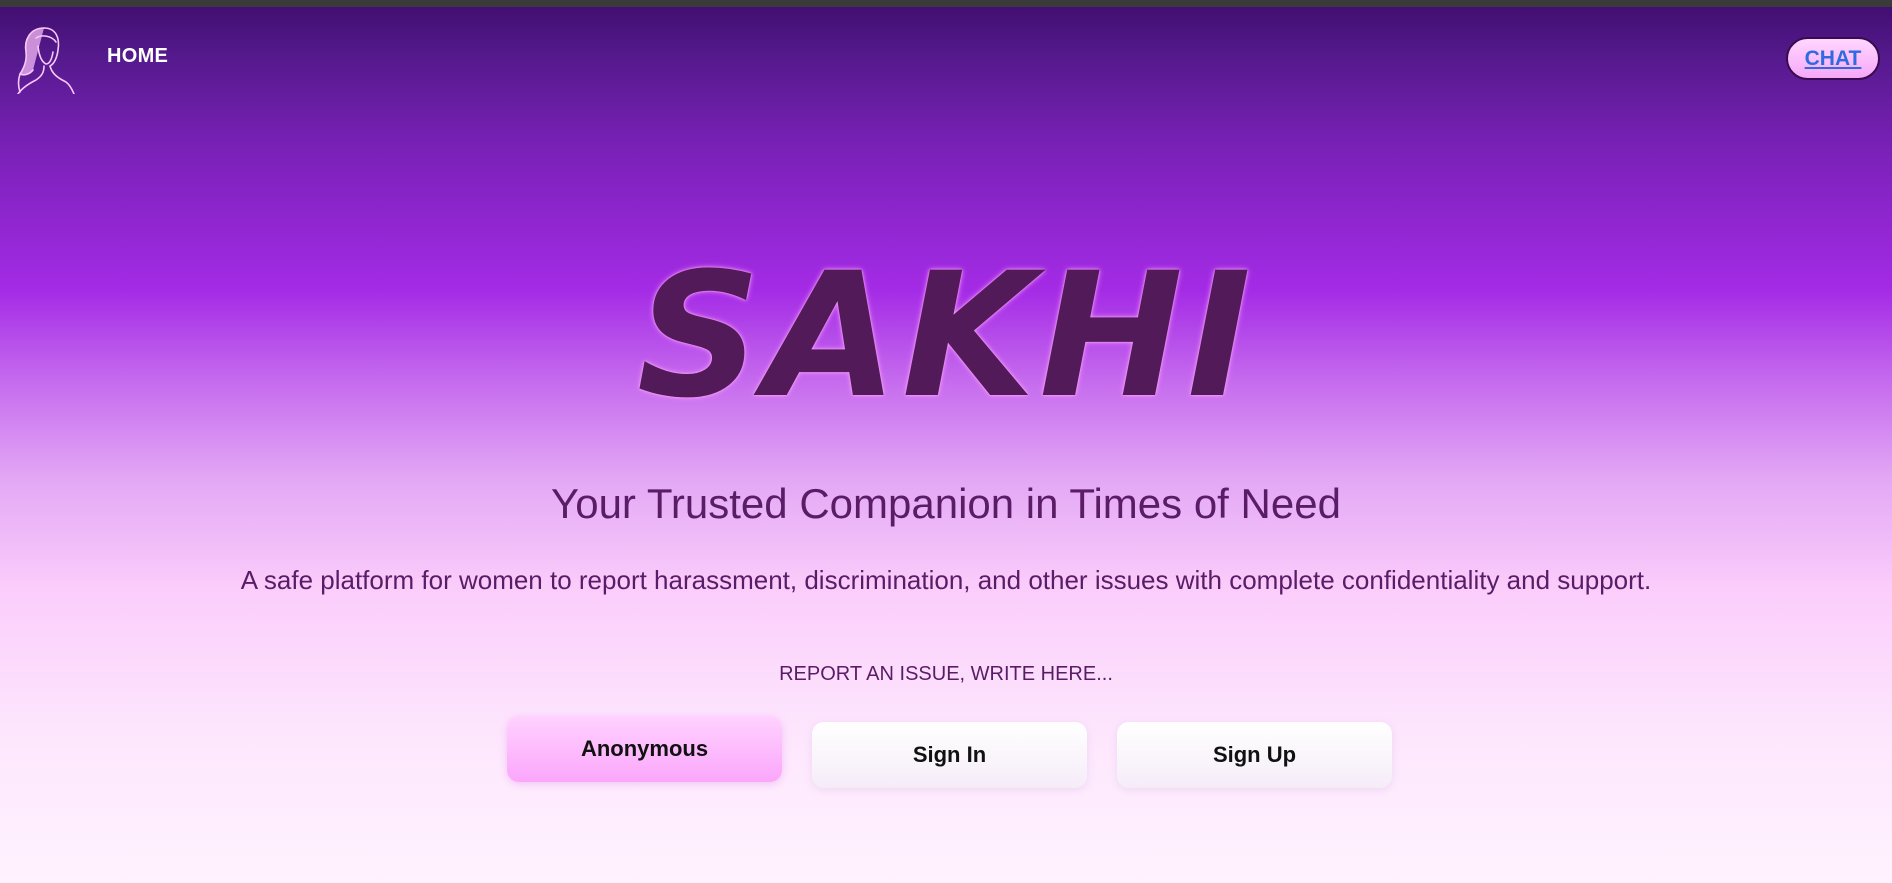 The image size is (1892, 883). I want to click on sign-in-button: Sign In, so click(949, 755).